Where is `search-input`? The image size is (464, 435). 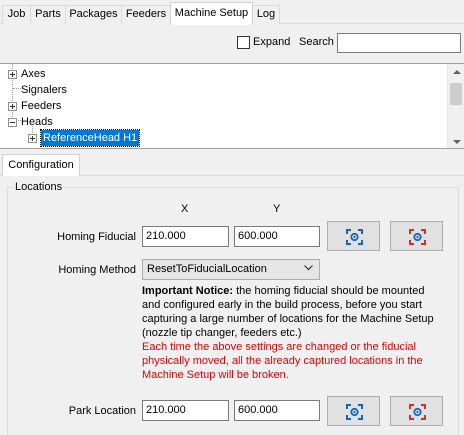
search-input is located at coordinates (399, 43).